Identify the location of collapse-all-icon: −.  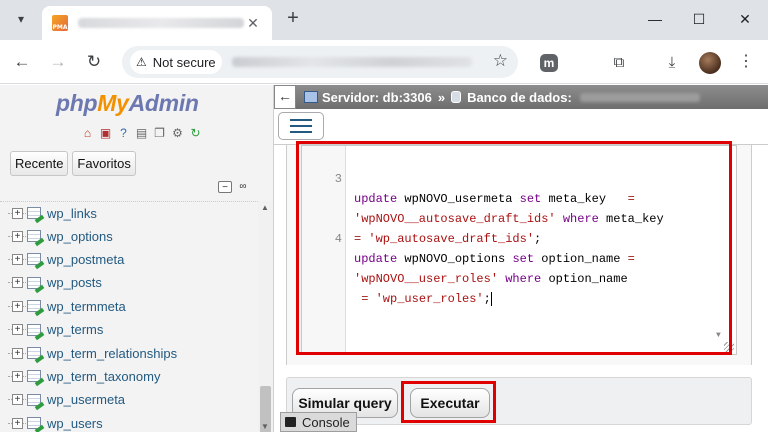
(225, 187).